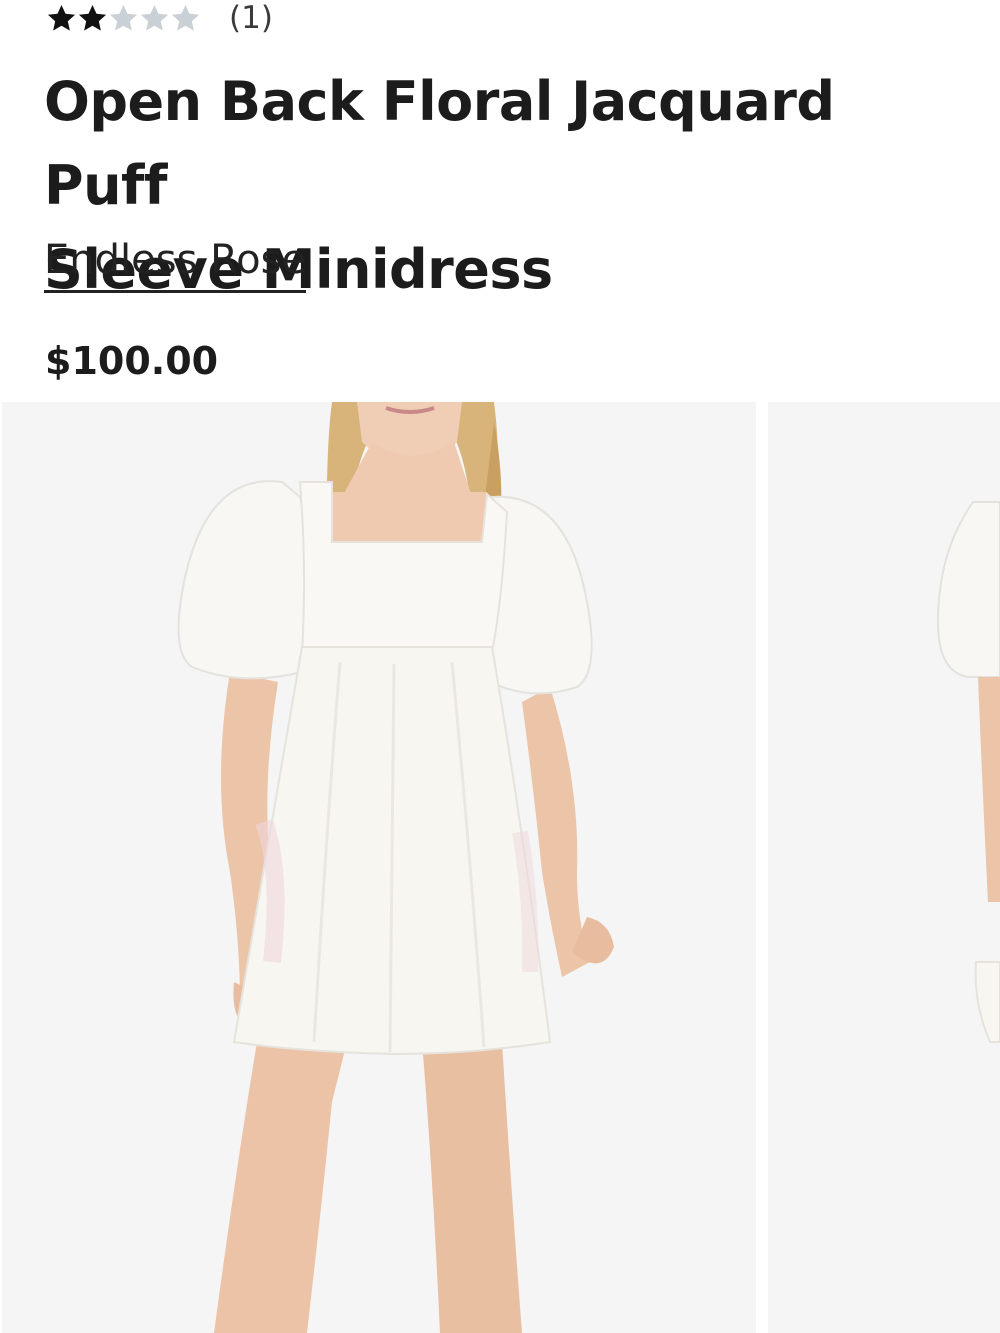 The height and width of the screenshot is (1333, 1000). I want to click on product-price: $100.00, so click(132, 361).